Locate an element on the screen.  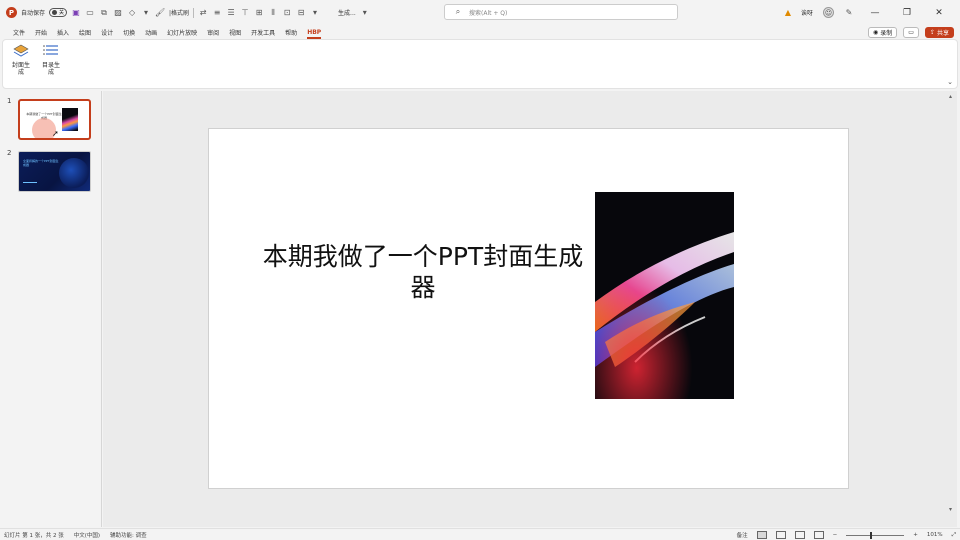
tab-7: 幻灯片放映 is located at coordinates (182, 32).